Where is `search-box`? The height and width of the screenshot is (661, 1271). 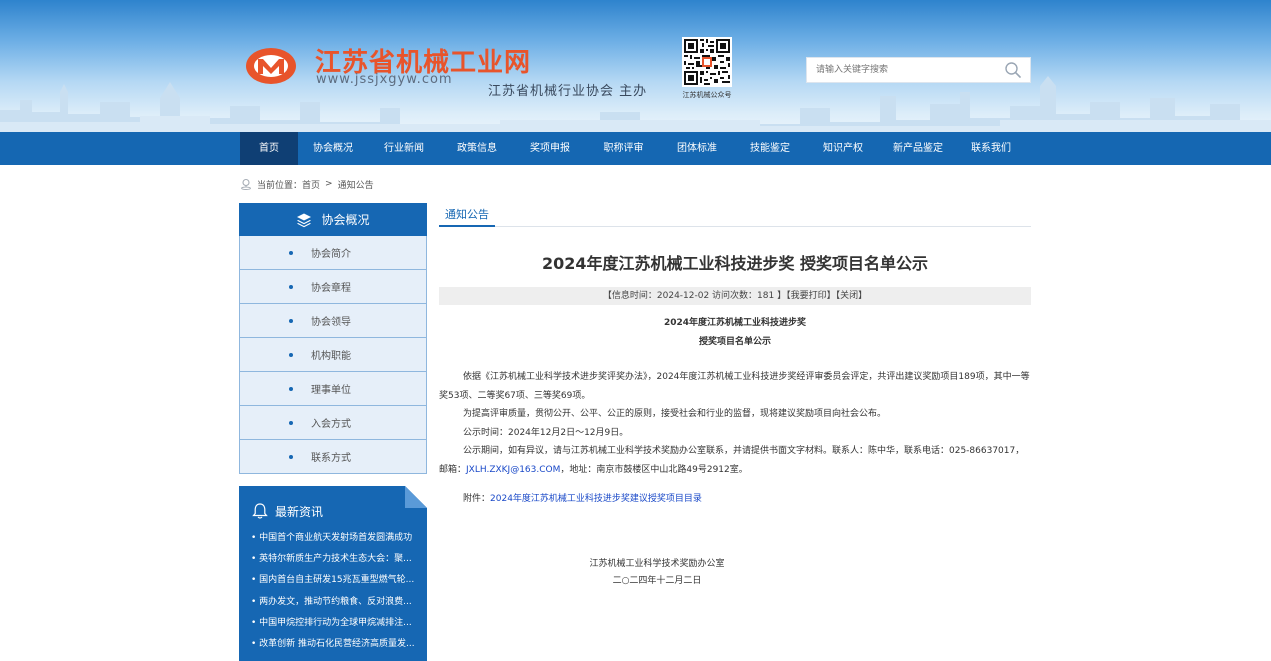 search-box is located at coordinates (918, 70).